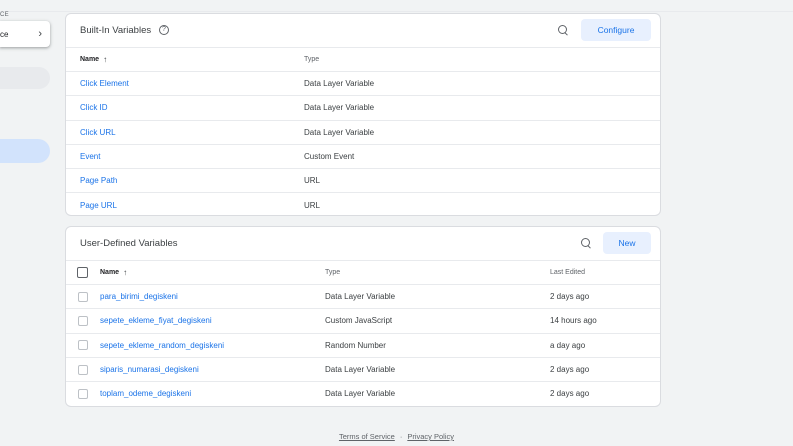 The image size is (793, 446). Describe the element at coordinates (430, 436) in the screenshot. I see `privacy-policy-link: Privacy Policy` at that location.